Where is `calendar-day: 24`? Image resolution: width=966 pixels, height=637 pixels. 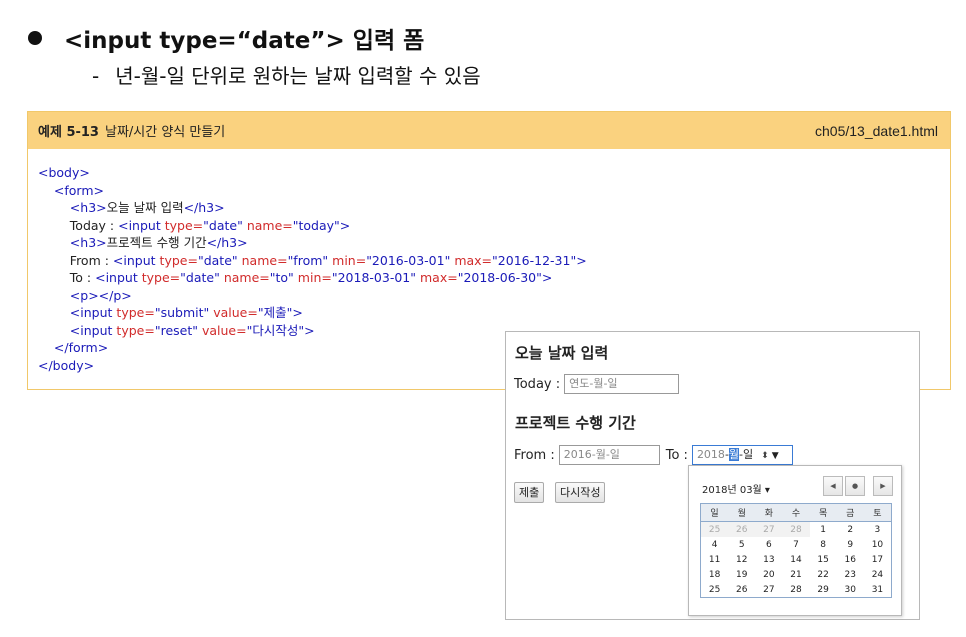 calendar-day: 24 is located at coordinates (878, 574).